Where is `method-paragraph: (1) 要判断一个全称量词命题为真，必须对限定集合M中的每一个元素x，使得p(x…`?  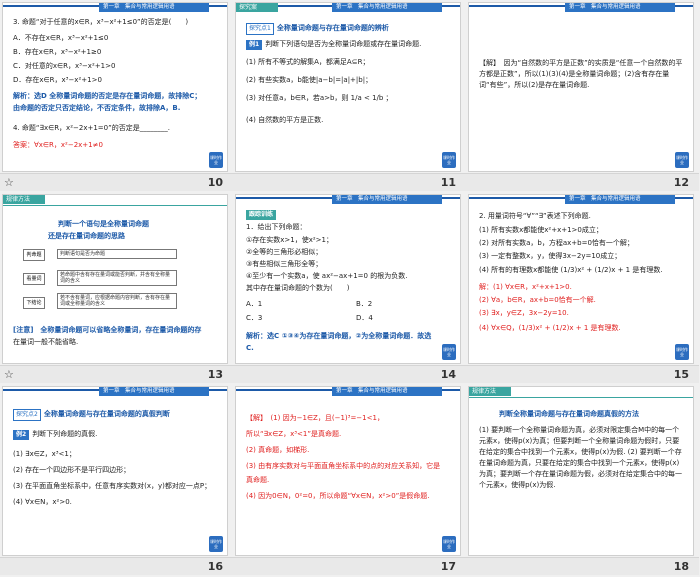 method-paragraph: (1) 要判断一个全称量词命题为真，必须对限定集合M中的每一个元素x，使得p(x… is located at coordinates (580, 457).